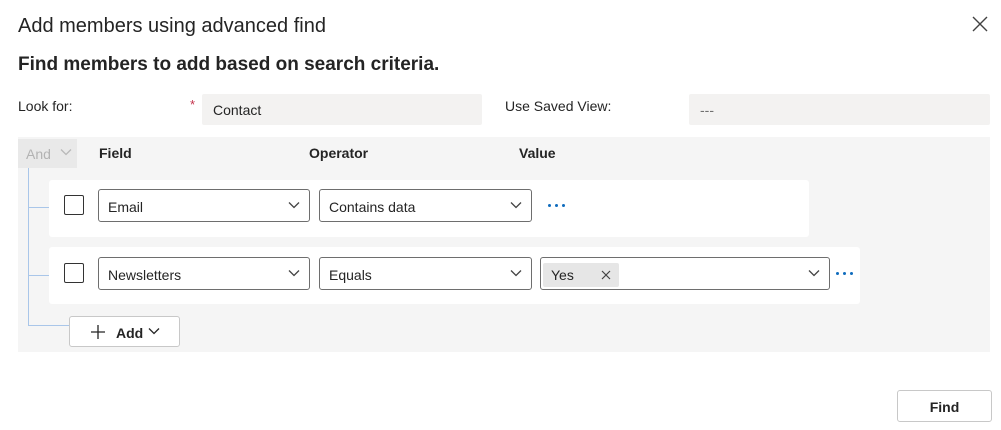 The image size is (1001, 430). What do you see at coordinates (130, 333) in the screenshot?
I see `add-button-label: Add` at bounding box center [130, 333].